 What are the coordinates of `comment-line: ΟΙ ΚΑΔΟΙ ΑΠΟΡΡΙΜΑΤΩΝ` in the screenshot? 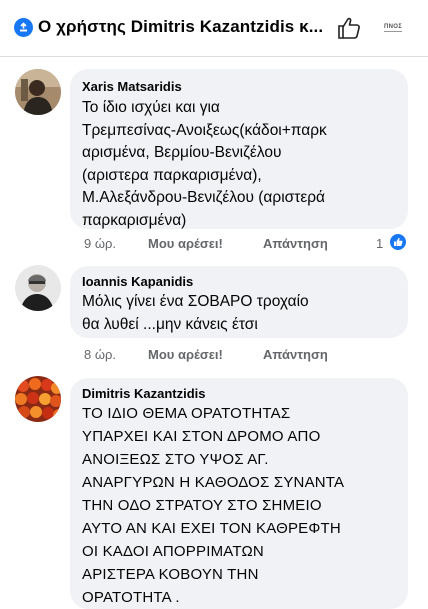 It's located at (173, 551).